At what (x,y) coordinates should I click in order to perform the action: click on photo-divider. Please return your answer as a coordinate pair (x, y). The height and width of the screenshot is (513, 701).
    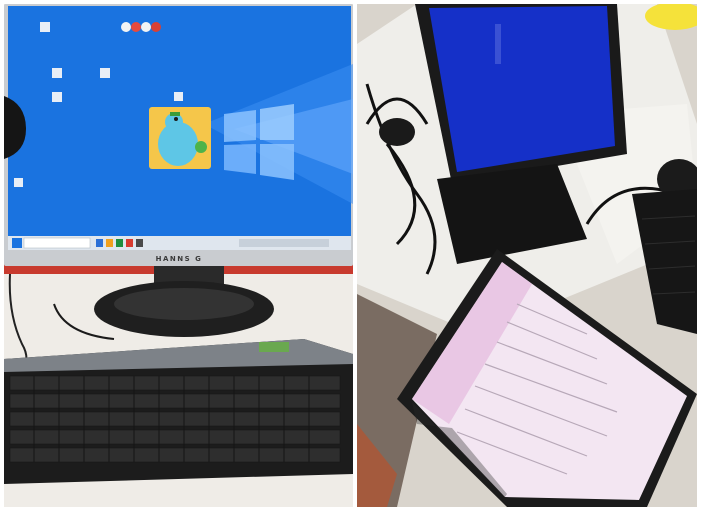
    Looking at the image, I should click on (355, 256).